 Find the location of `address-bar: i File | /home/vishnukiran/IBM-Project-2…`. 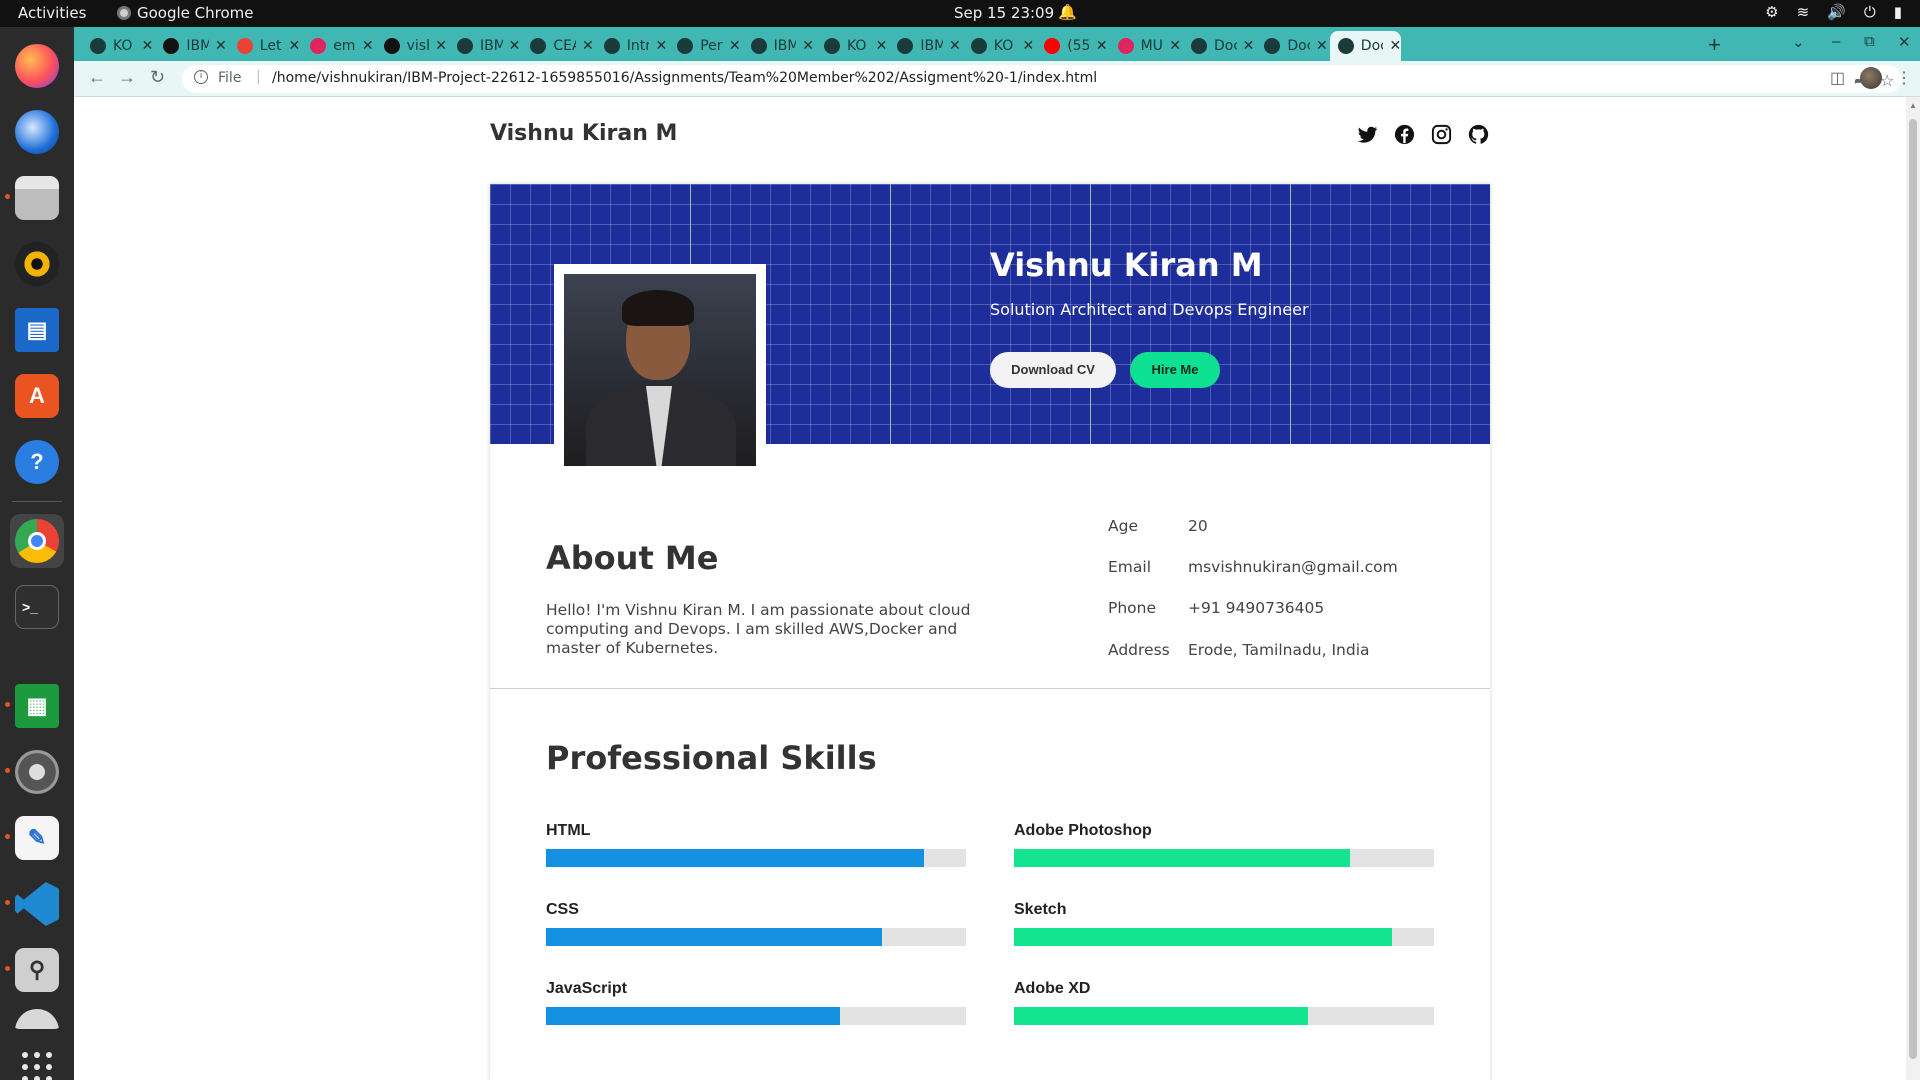

address-bar: i File | /home/vishnukiran/IBM-Project-2… is located at coordinates (1042, 79).